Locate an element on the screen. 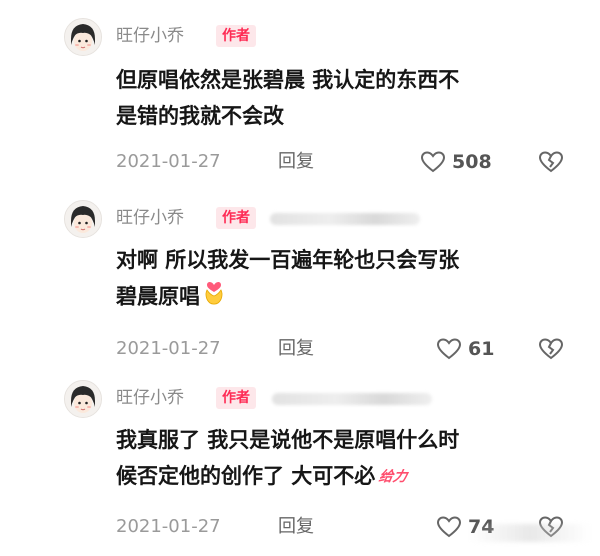 This screenshot has width=600, height=556. comment-meta: 2021-01-27 回复 61 is located at coordinates (346, 349).